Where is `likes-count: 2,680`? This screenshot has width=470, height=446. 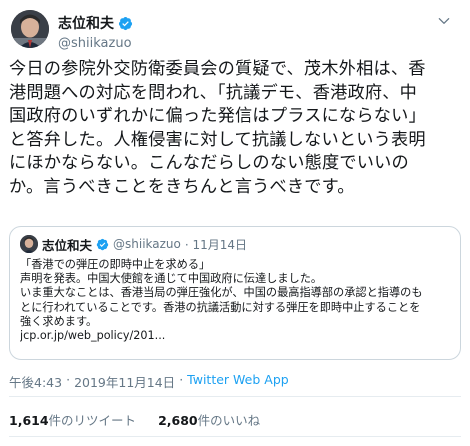 likes-count: 2,680 is located at coordinates (178, 420).